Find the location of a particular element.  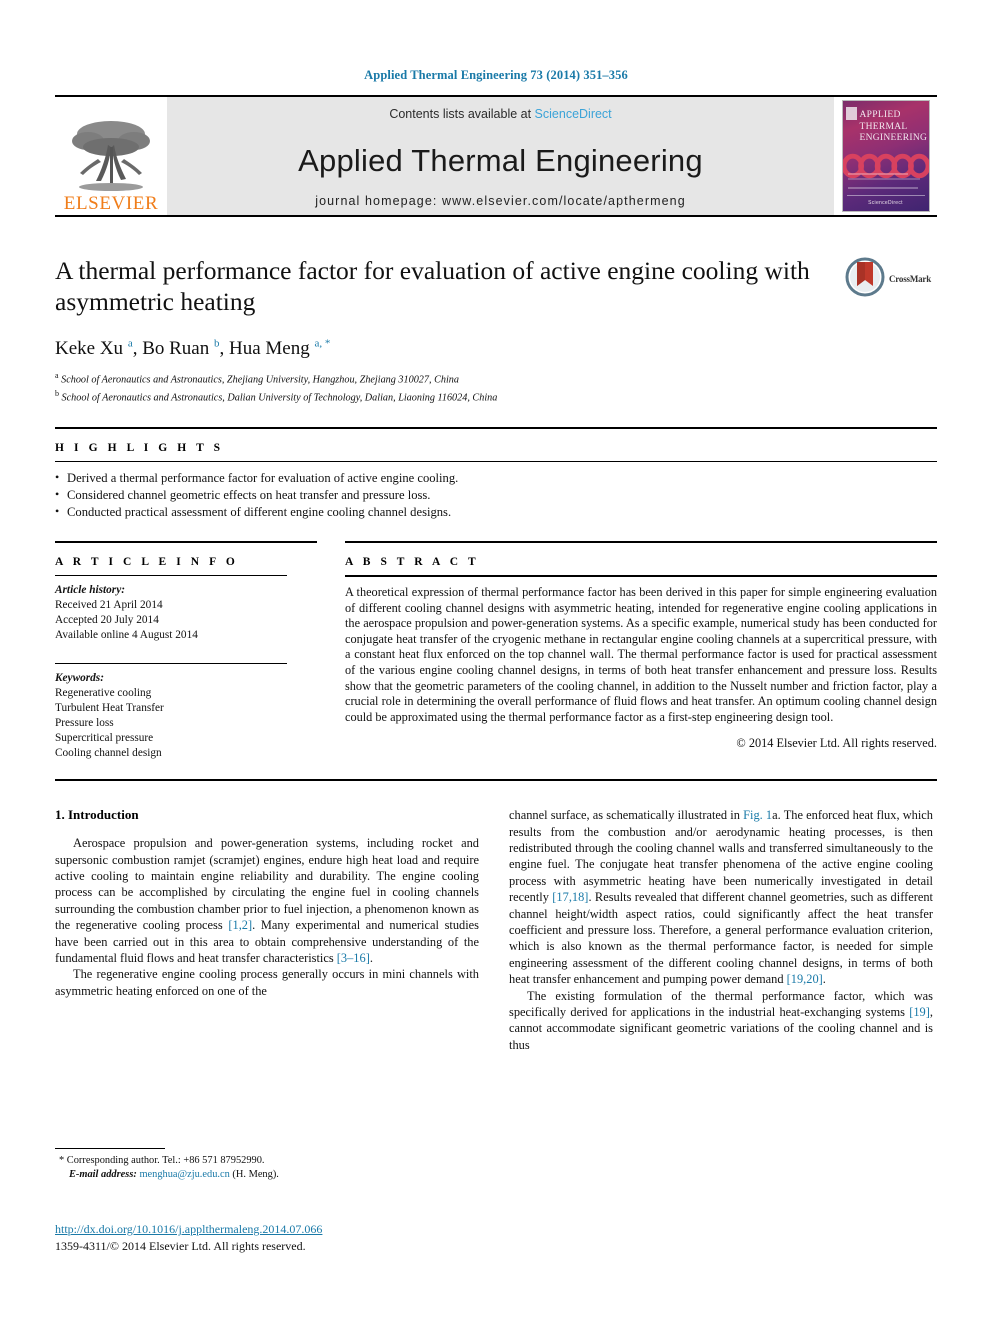

citation-ref-19-20: [19,20] is located at coordinates (805, 979).